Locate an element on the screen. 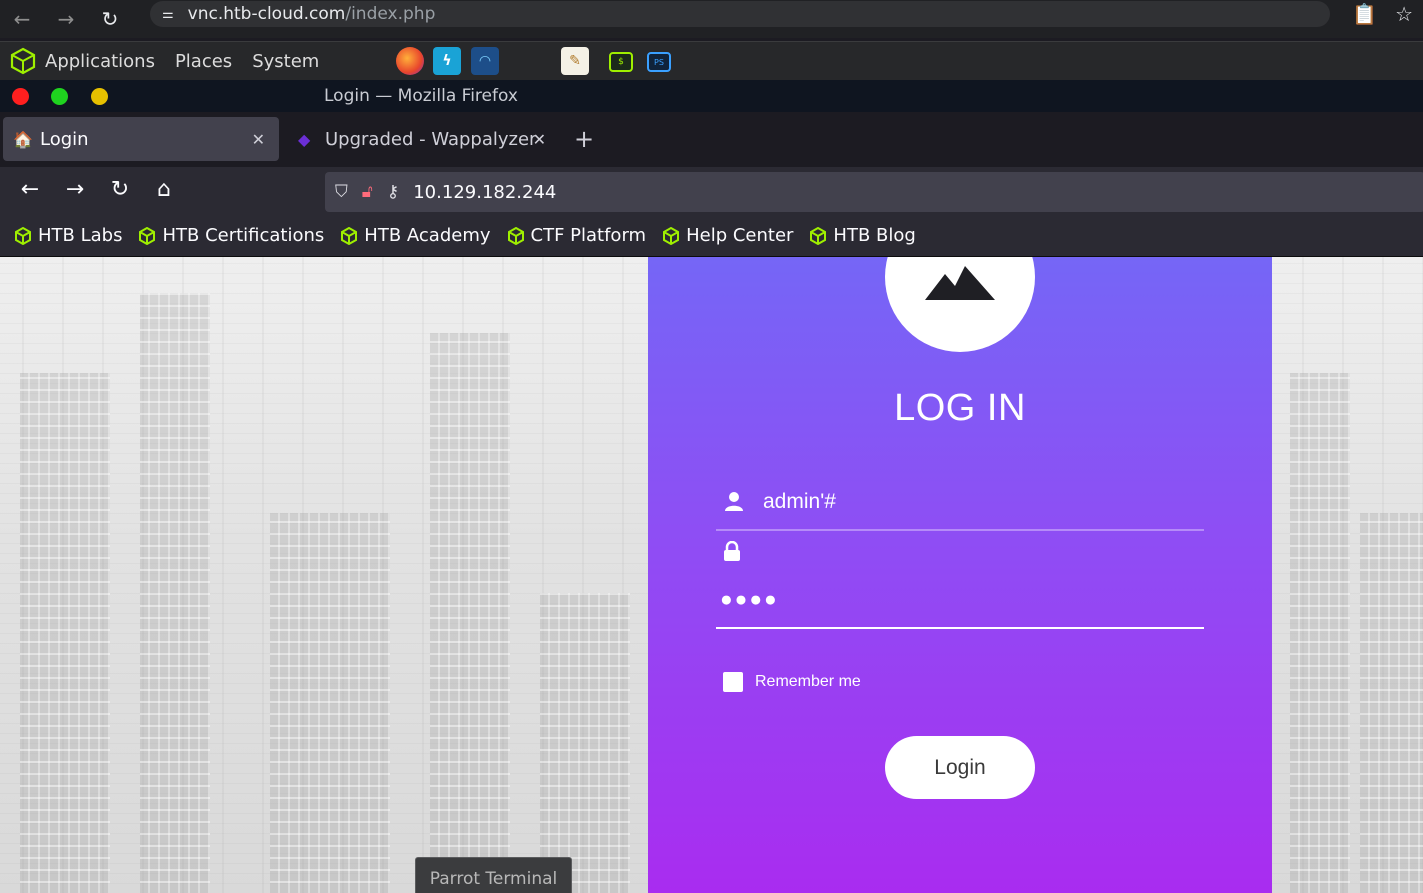 The image size is (1423, 893). menu-places: Places is located at coordinates (203, 61).